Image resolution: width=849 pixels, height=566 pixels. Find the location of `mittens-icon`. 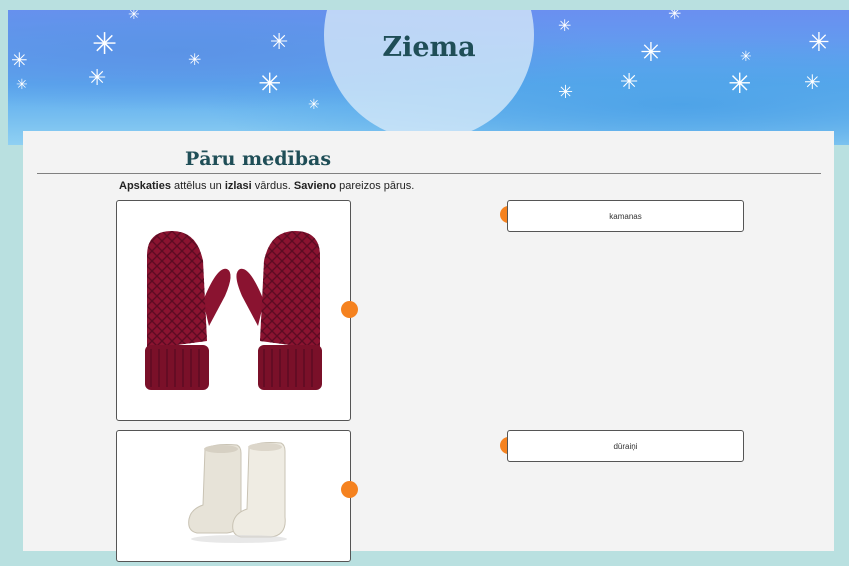

mittens-icon is located at coordinates (233, 310).